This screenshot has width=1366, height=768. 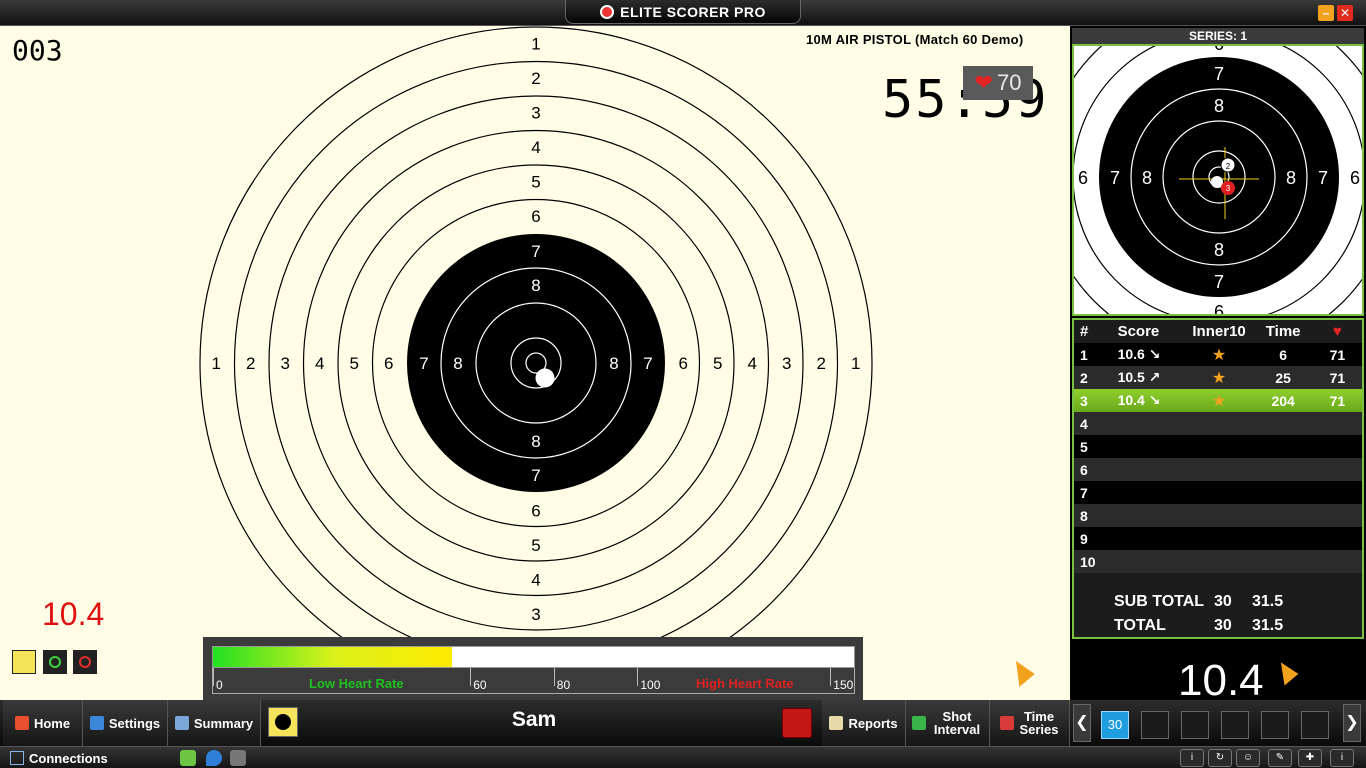 I want to click on zoom-in-icon, so click(x=55, y=662).